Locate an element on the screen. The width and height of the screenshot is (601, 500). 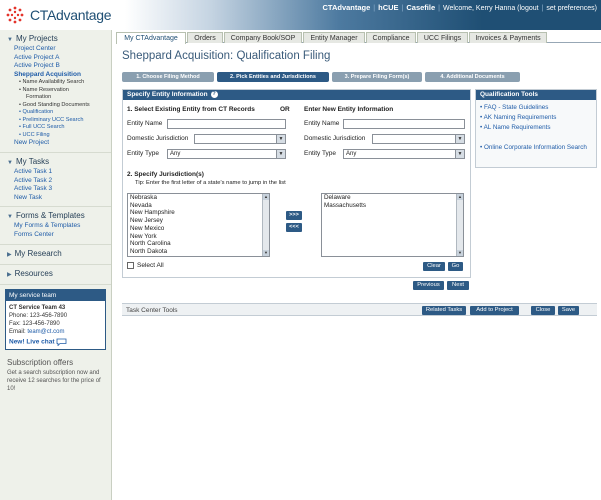
tab-entity-manager: Entity Manager is located at coordinates (334, 37).